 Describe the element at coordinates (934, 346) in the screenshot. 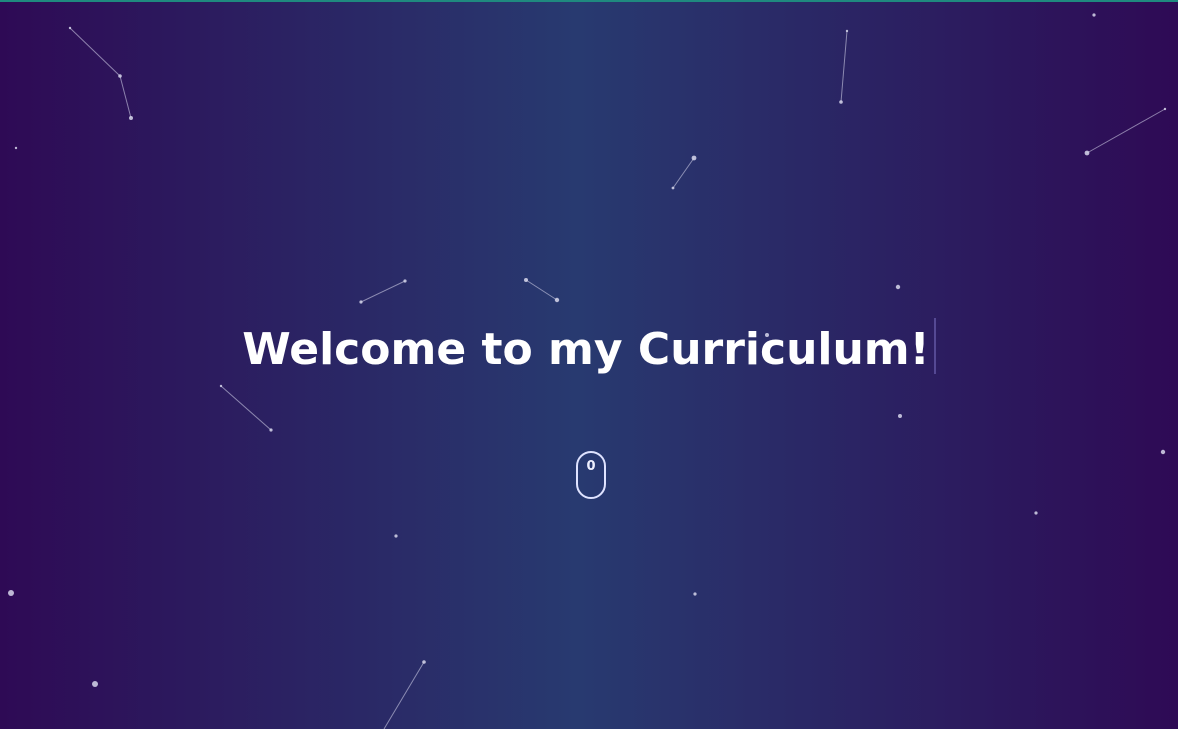

I see `typing-caret` at that location.